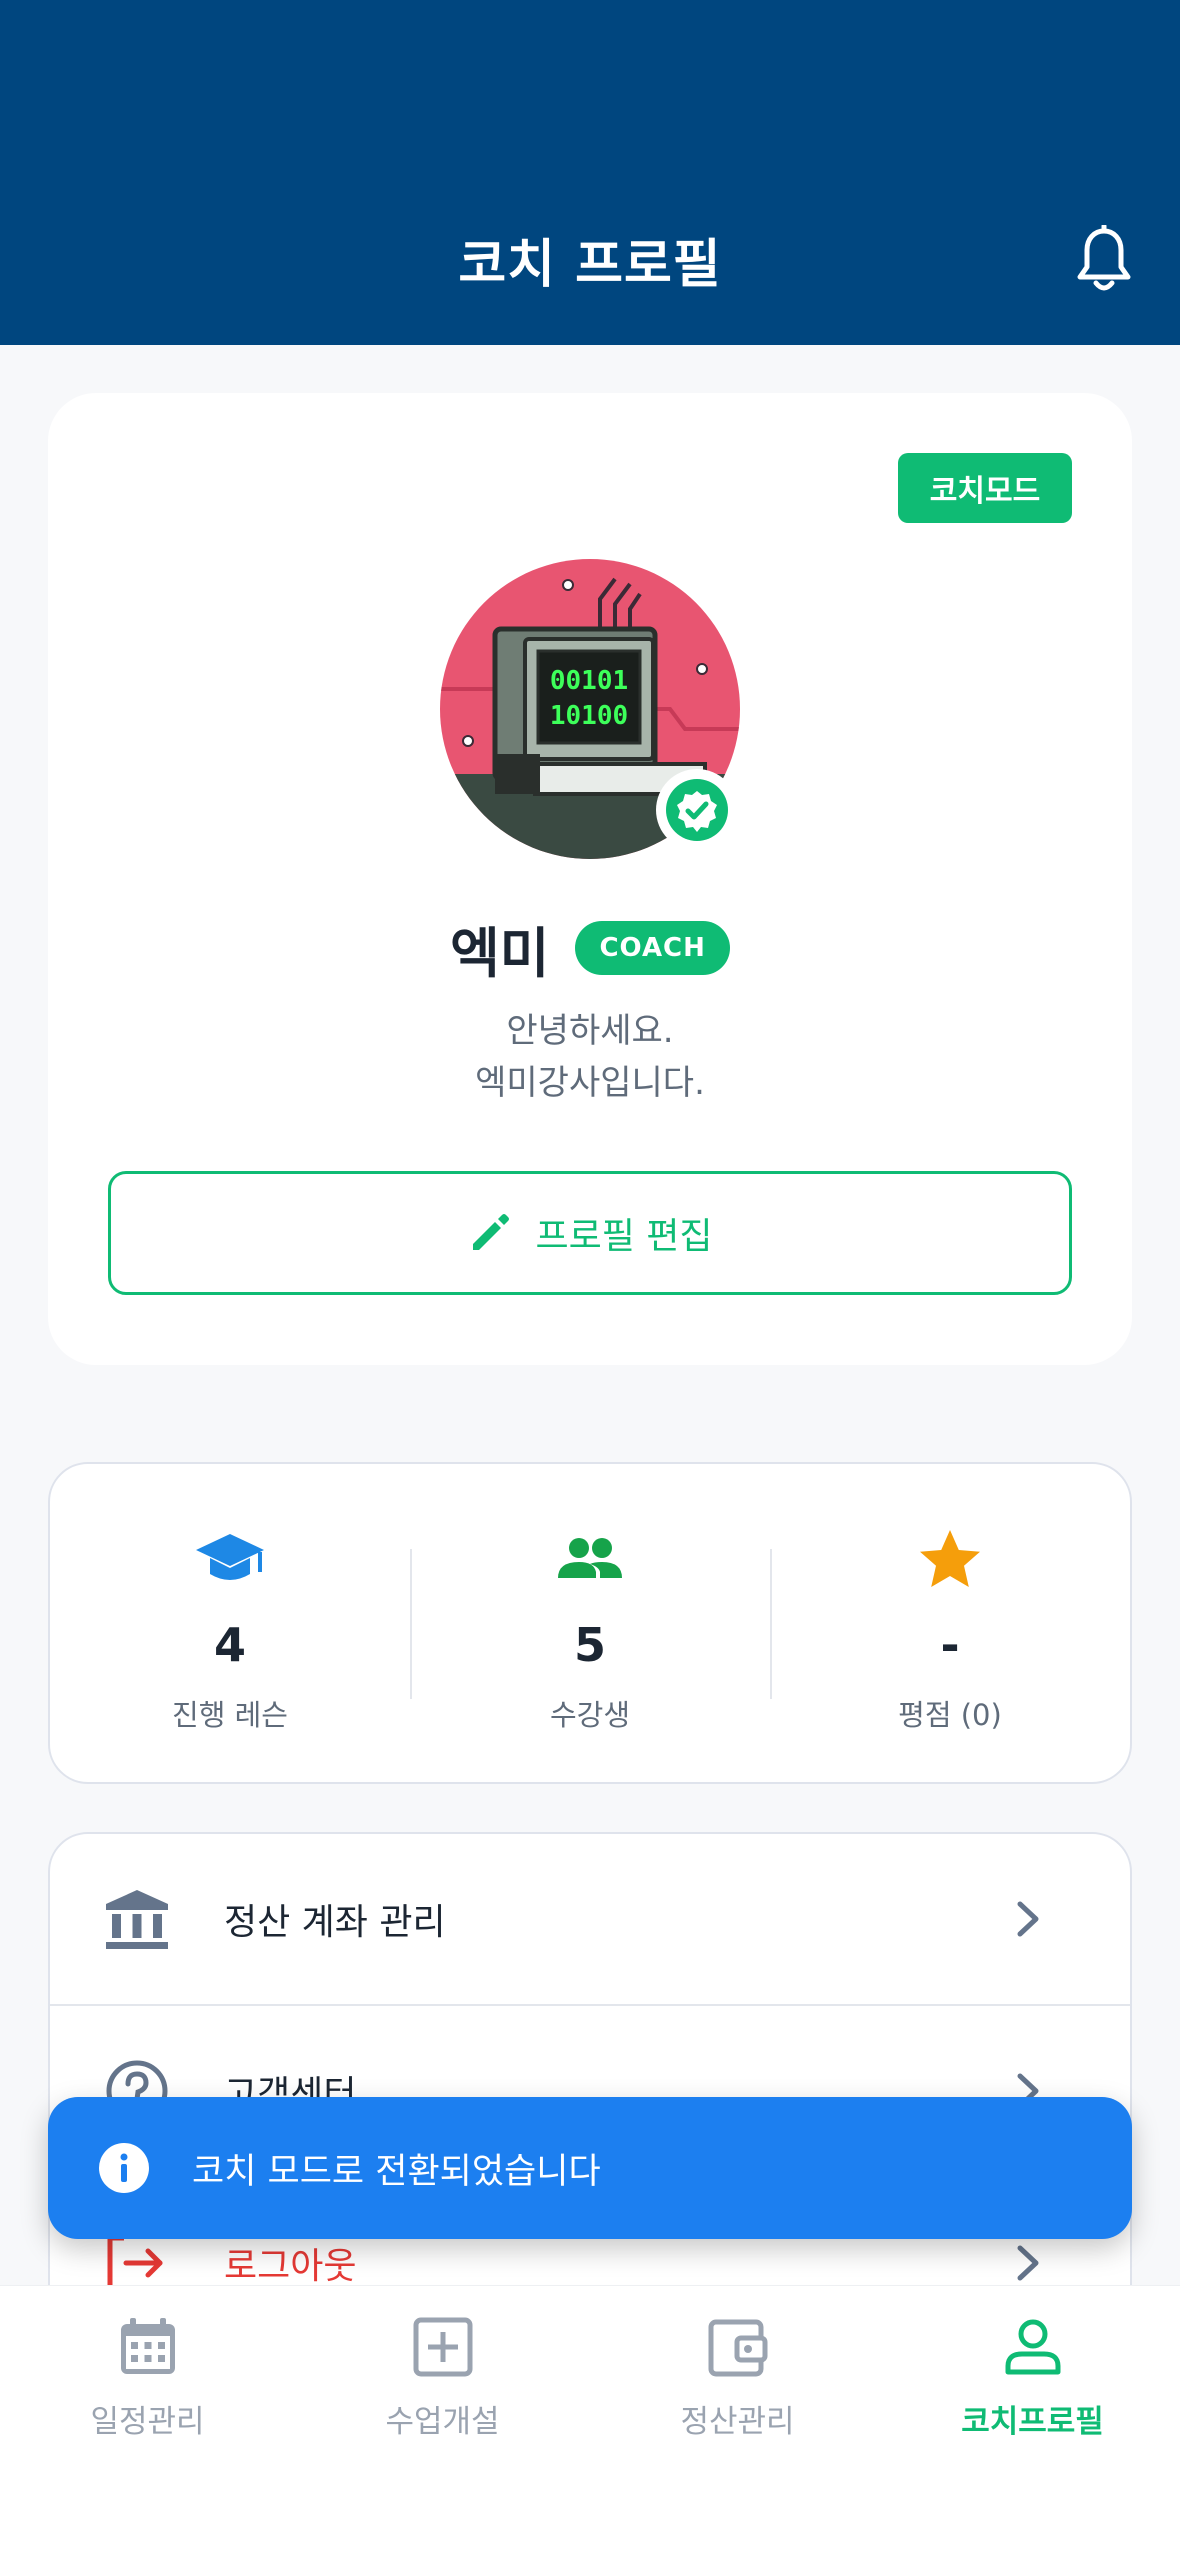 The height and width of the screenshot is (2558, 1180). I want to click on stat-label: 수강생, so click(590, 1715).